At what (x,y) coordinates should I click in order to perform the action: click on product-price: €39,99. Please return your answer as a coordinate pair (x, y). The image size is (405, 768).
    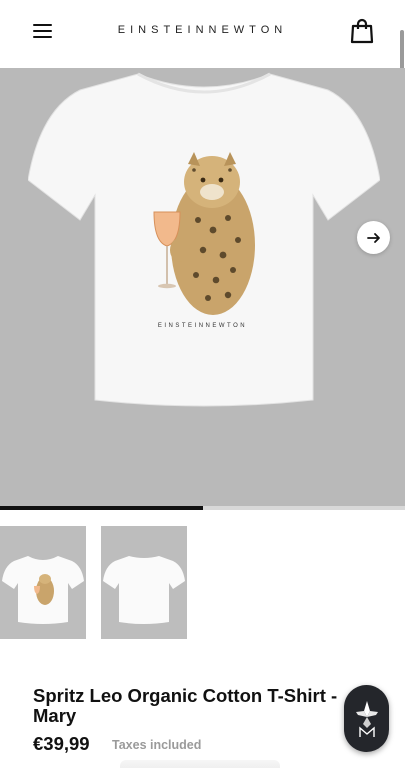
    Looking at the image, I should click on (61, 743).